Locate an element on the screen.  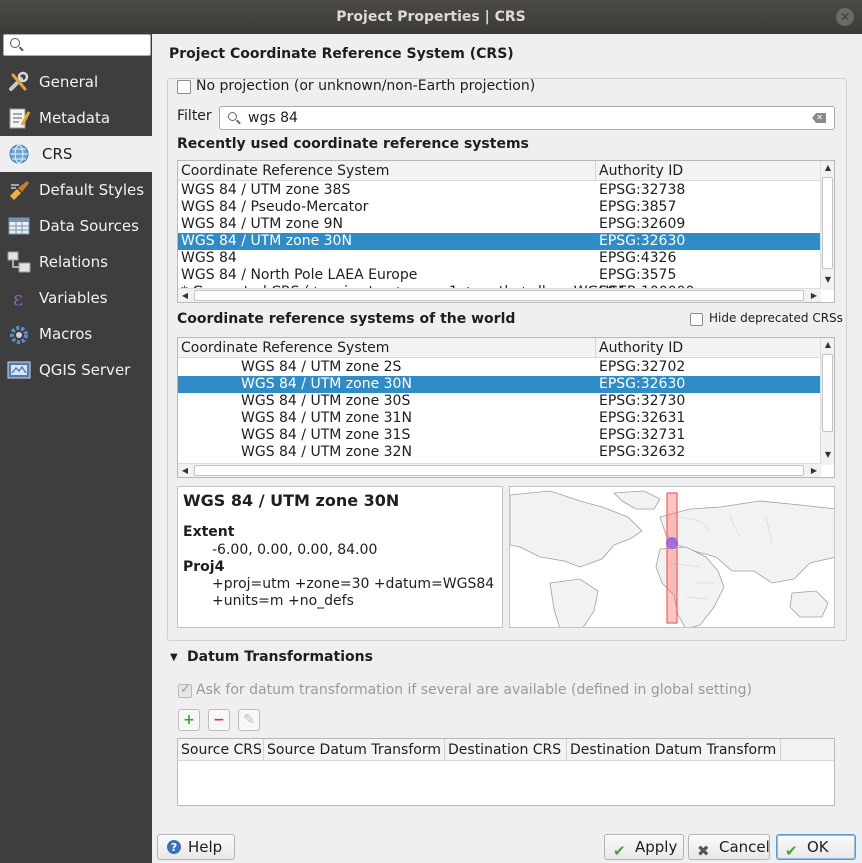
ok-button: ✔ OK is located at coordinates (816, 847).